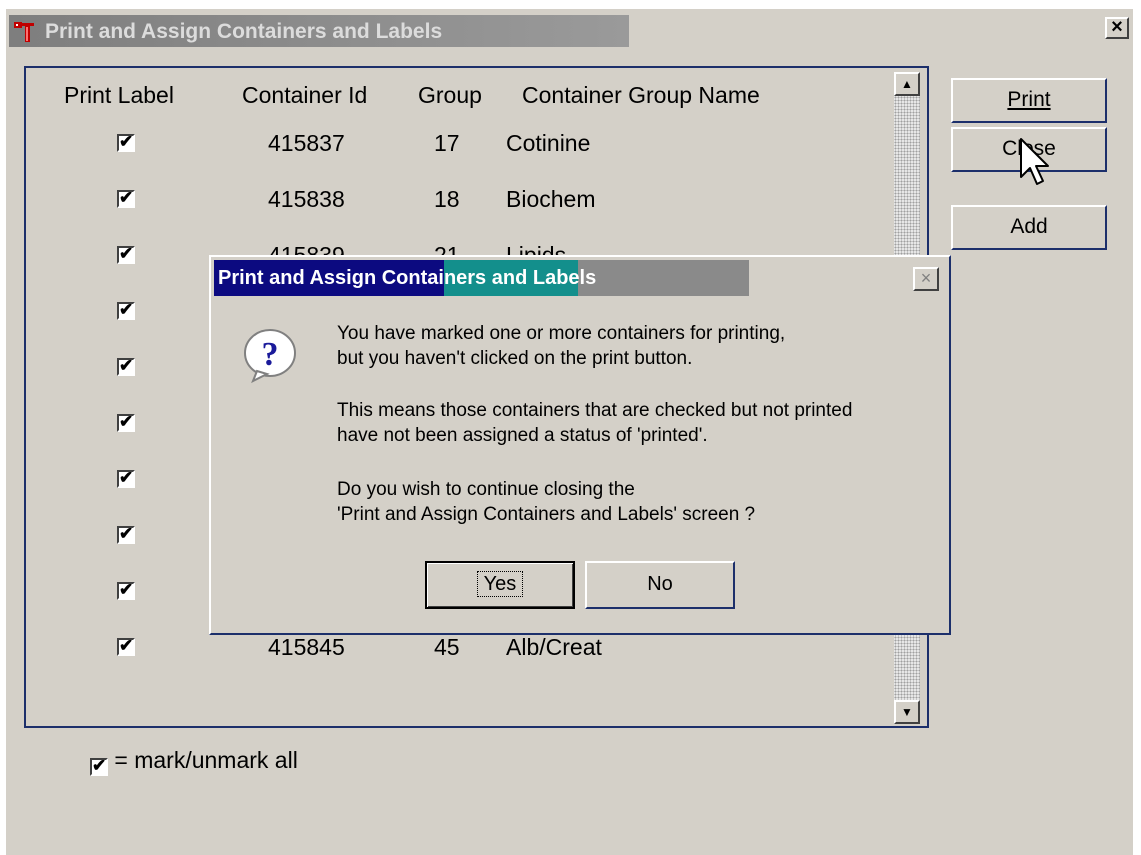  I want to click on dialog-message-line: Do you wish to continue closing the, so click(486, 489).